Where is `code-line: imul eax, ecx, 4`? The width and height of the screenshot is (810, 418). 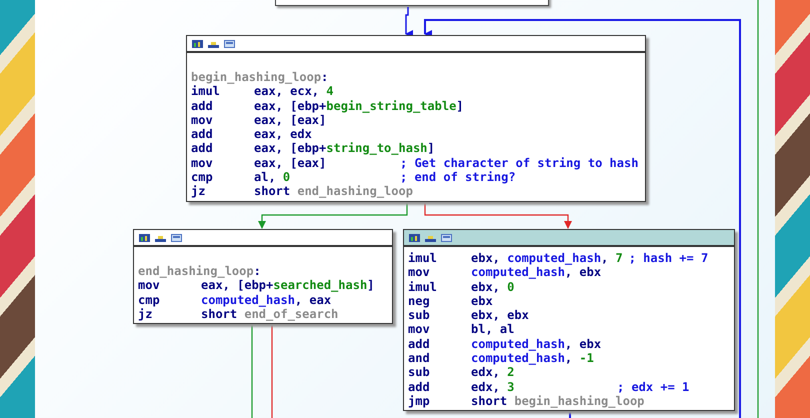
code-line: imul eax, ecx, 4 is located at coordinates (262, 91).